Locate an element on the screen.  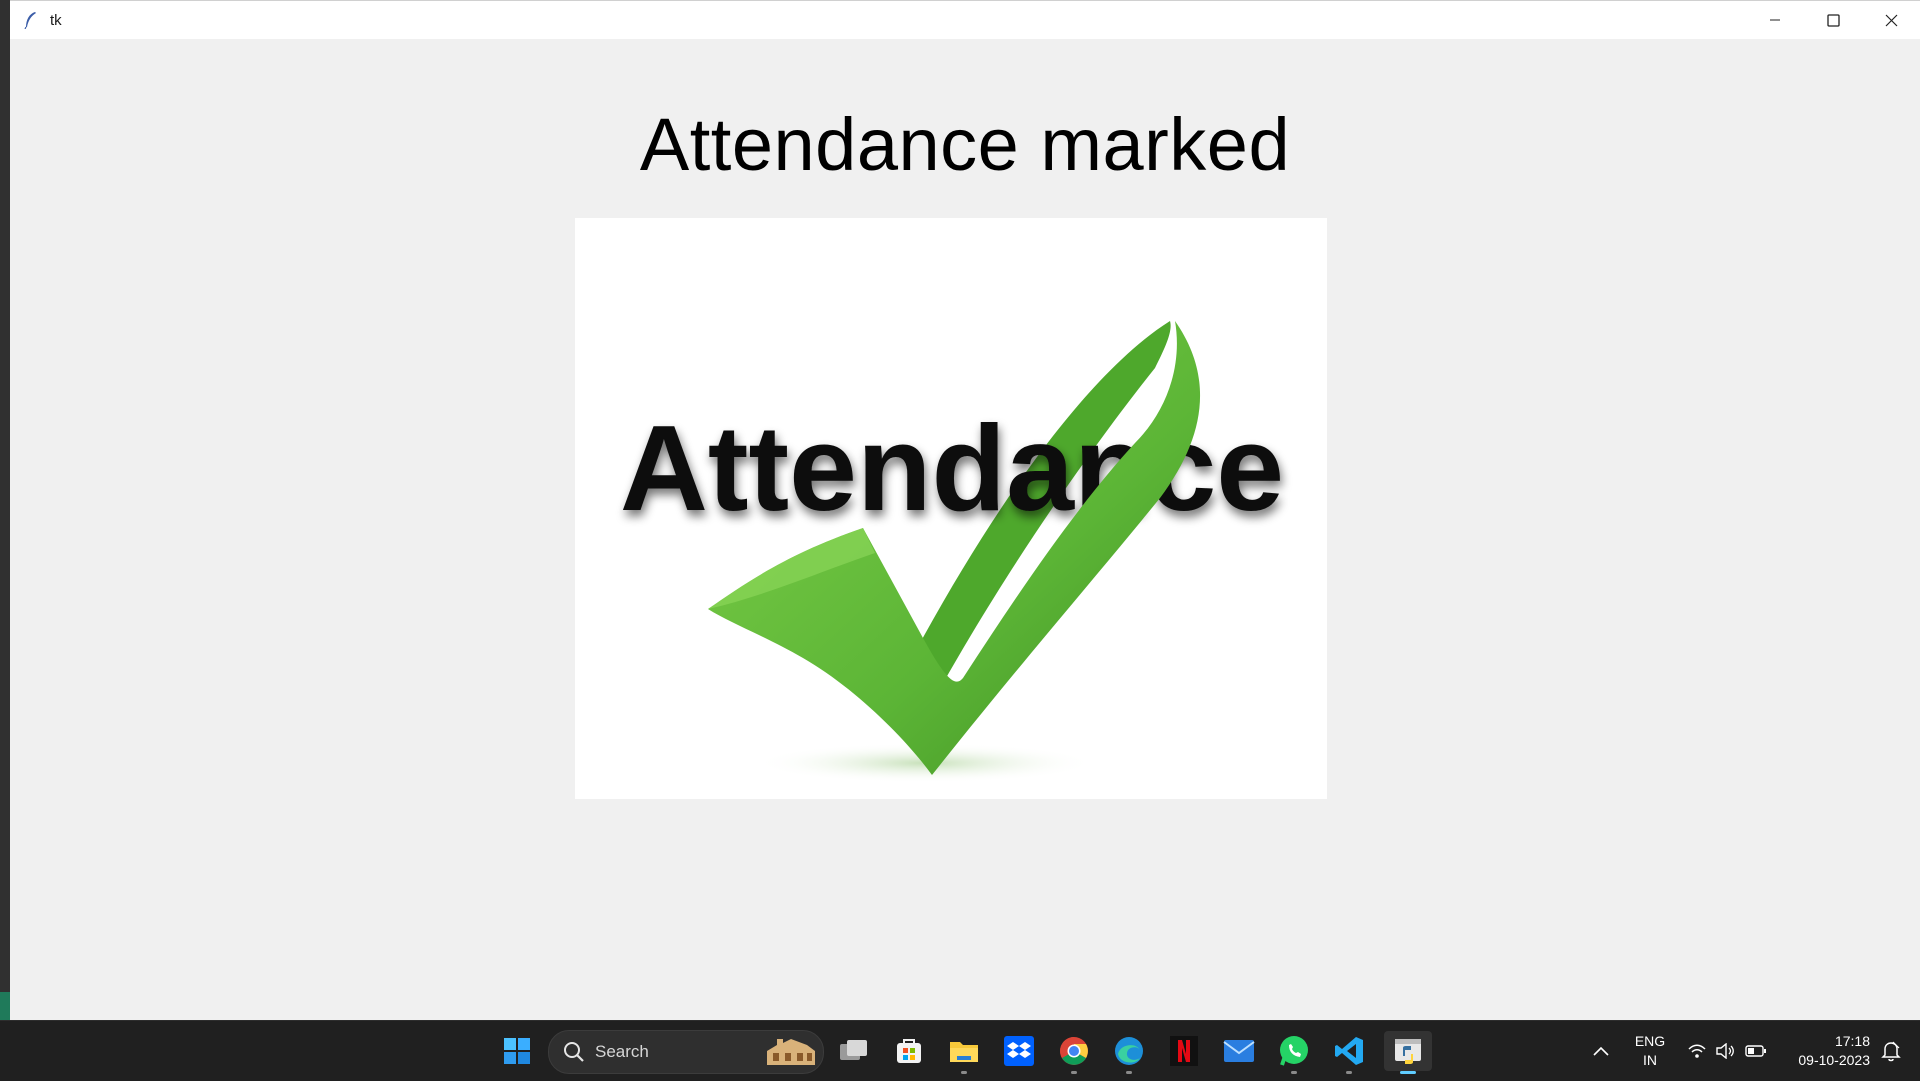
netflix-button is located at coordinates (1184, 1051).